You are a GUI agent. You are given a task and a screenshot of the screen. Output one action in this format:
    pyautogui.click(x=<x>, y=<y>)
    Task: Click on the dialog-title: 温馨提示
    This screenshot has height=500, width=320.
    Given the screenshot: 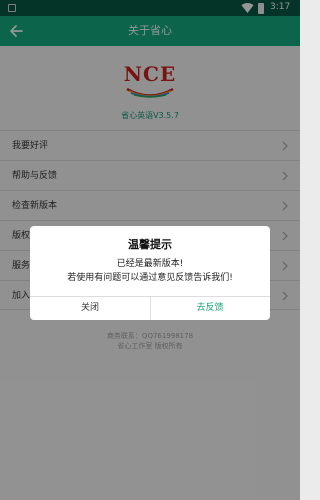 What is the action you would take?
    pyautogui.click(x=150, y=244)
    